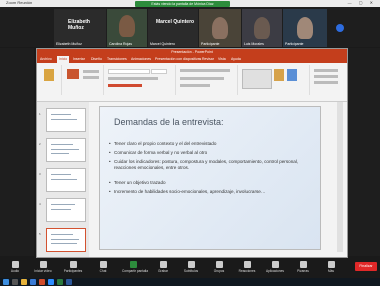  What do you see at coordinates (169, 122) in the screenshot?
I see `slide-title: Demandas de la entrevista:` at bounding box center [169, 122].